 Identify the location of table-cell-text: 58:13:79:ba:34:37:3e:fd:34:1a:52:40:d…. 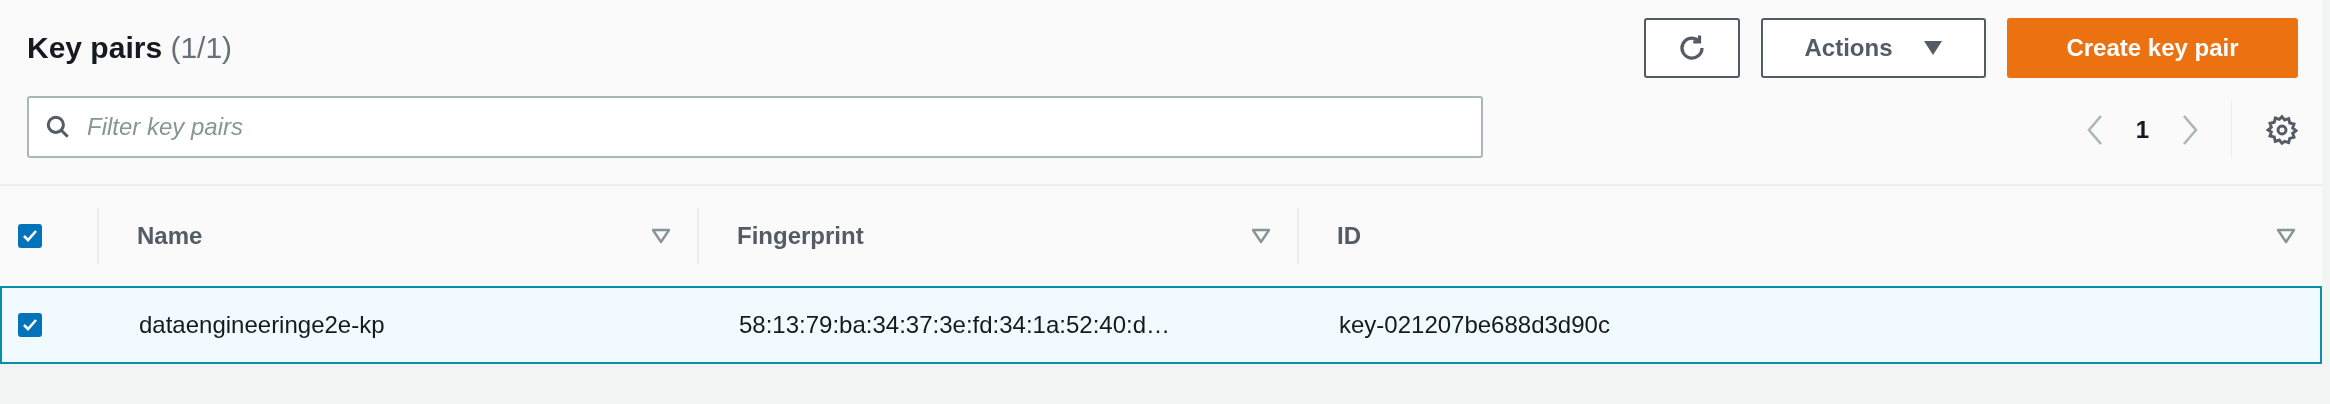
(955, 325).